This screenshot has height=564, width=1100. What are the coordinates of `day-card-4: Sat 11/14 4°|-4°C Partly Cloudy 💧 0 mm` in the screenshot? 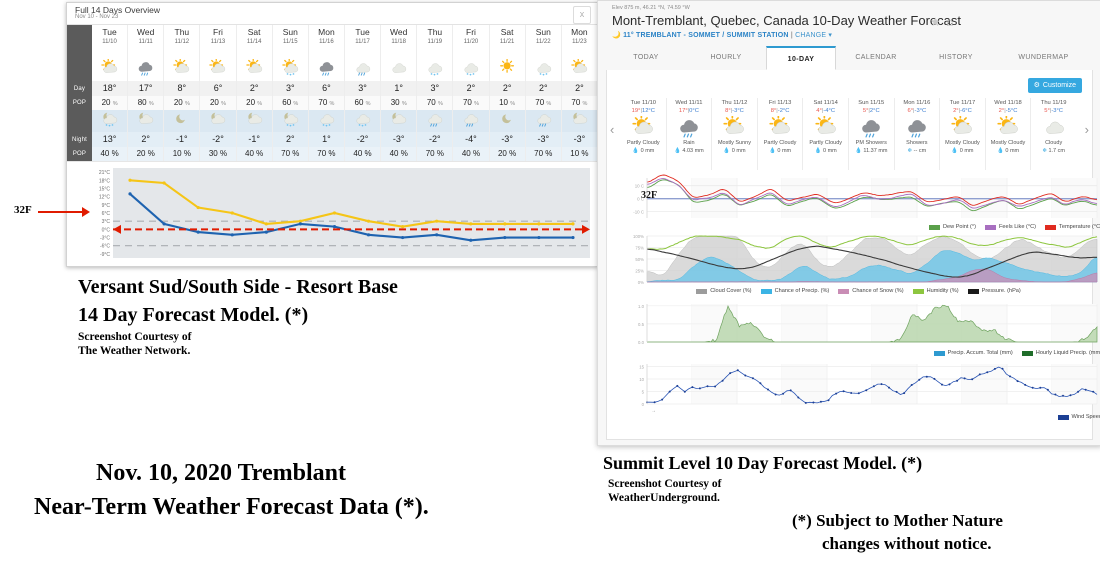 It's located at (826, 134).